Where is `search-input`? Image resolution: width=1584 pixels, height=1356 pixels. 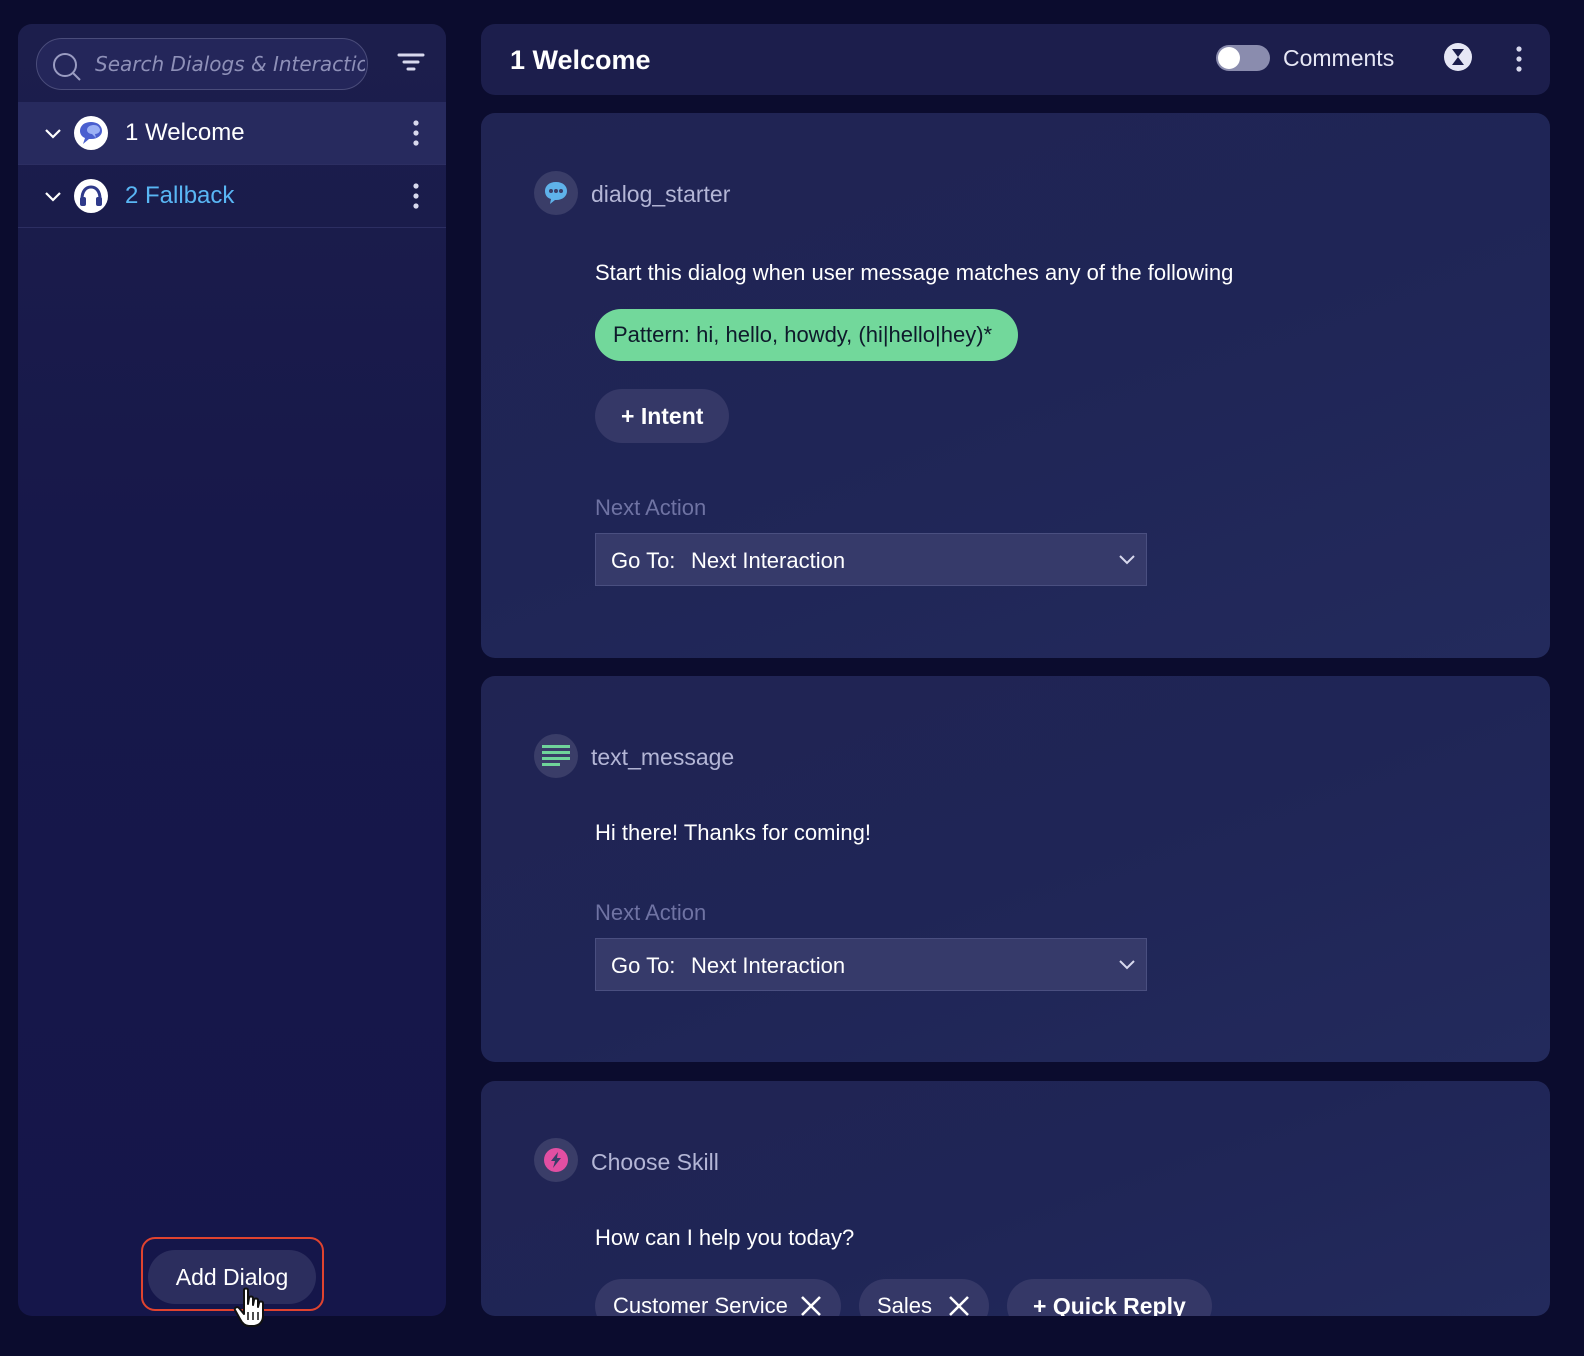
search-input is located at coordinates (230, 64).